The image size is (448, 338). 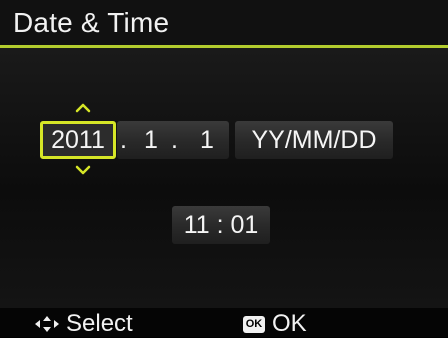 I want to click on up-arrow-icon, so click(x=83, y=108).